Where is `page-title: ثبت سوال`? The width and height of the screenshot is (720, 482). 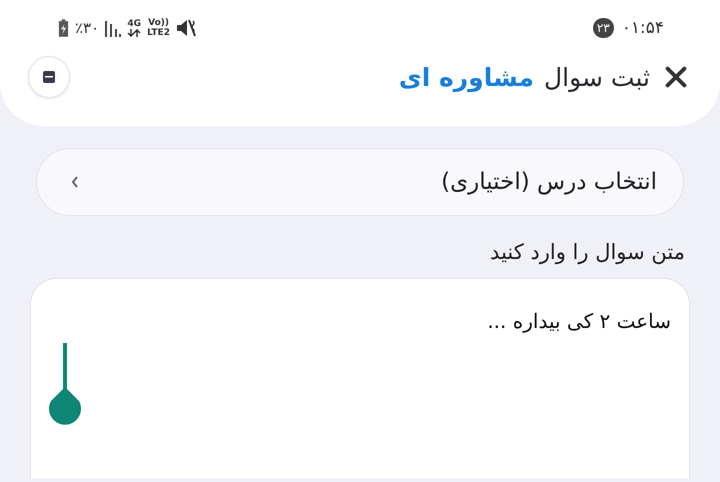
page-title: ثبت سوال is located at coordinates (597, 77).